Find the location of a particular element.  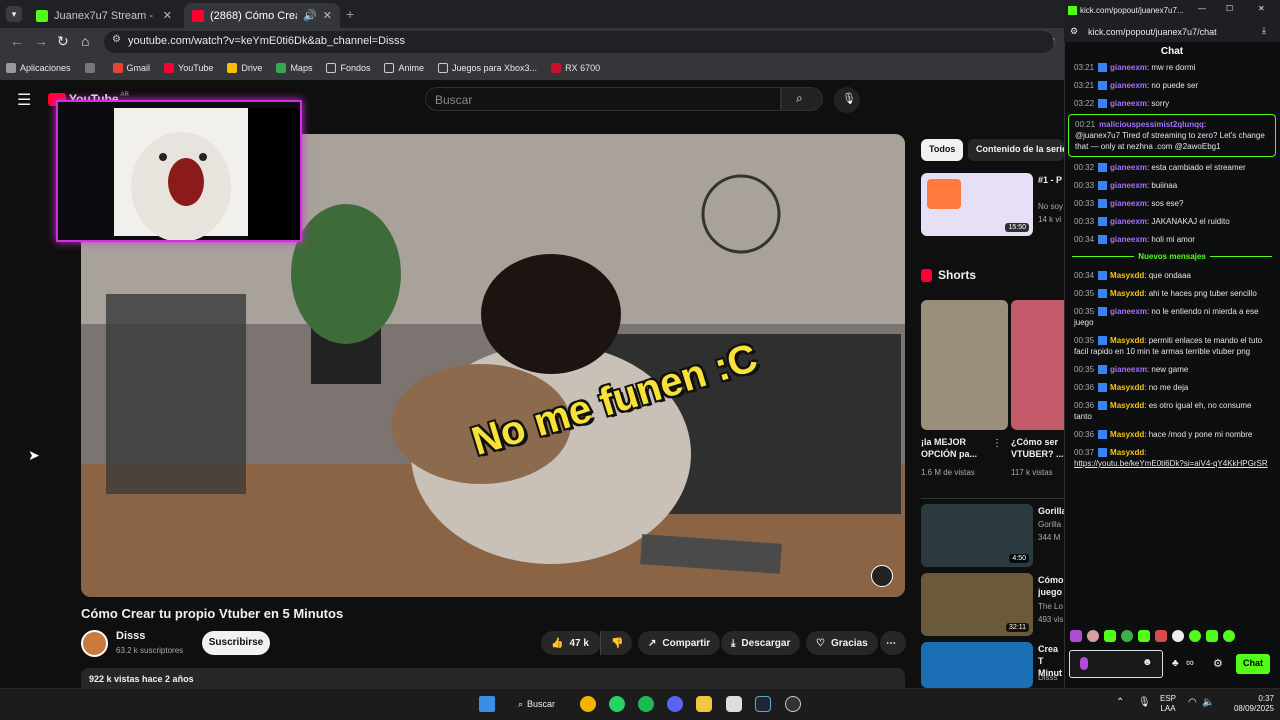

tab-list-icon: ▾ is located at coordinates (14, 14).